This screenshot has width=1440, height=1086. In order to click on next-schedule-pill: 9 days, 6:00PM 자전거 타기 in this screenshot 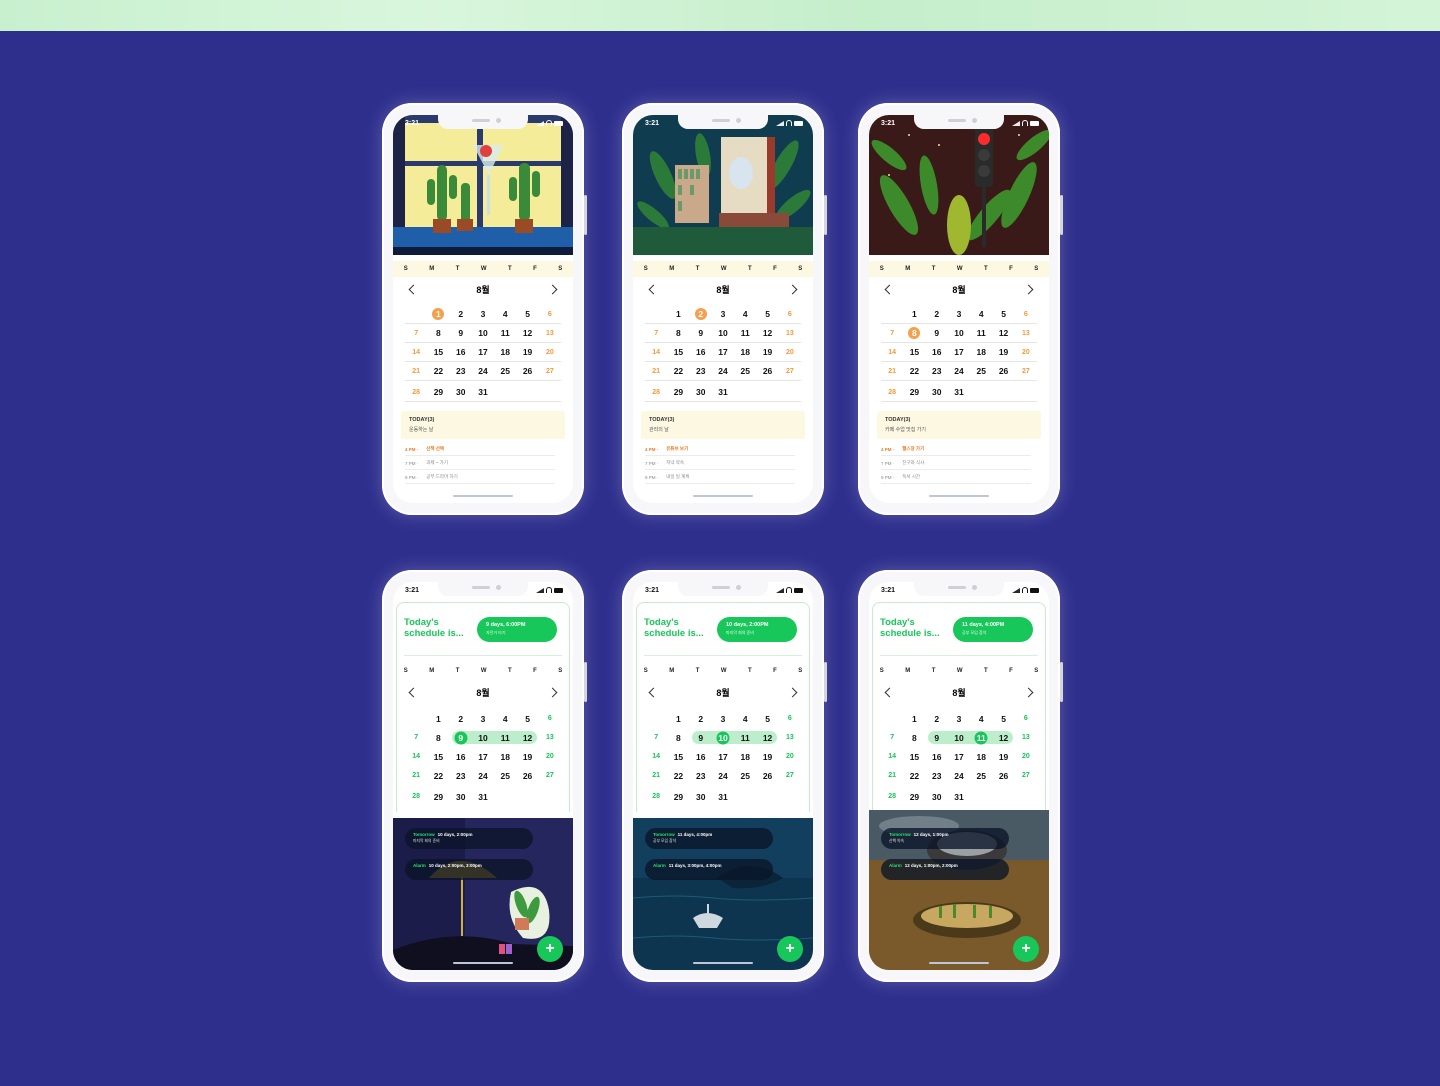, I will do `click(517, 629)`.